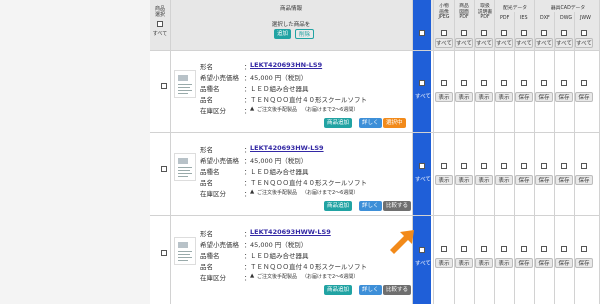 This screenshot has width=600, height=304. Describe the element at coordinates (464, 33) in the screenshot. I see `drawing-all-checkbox` at that location.